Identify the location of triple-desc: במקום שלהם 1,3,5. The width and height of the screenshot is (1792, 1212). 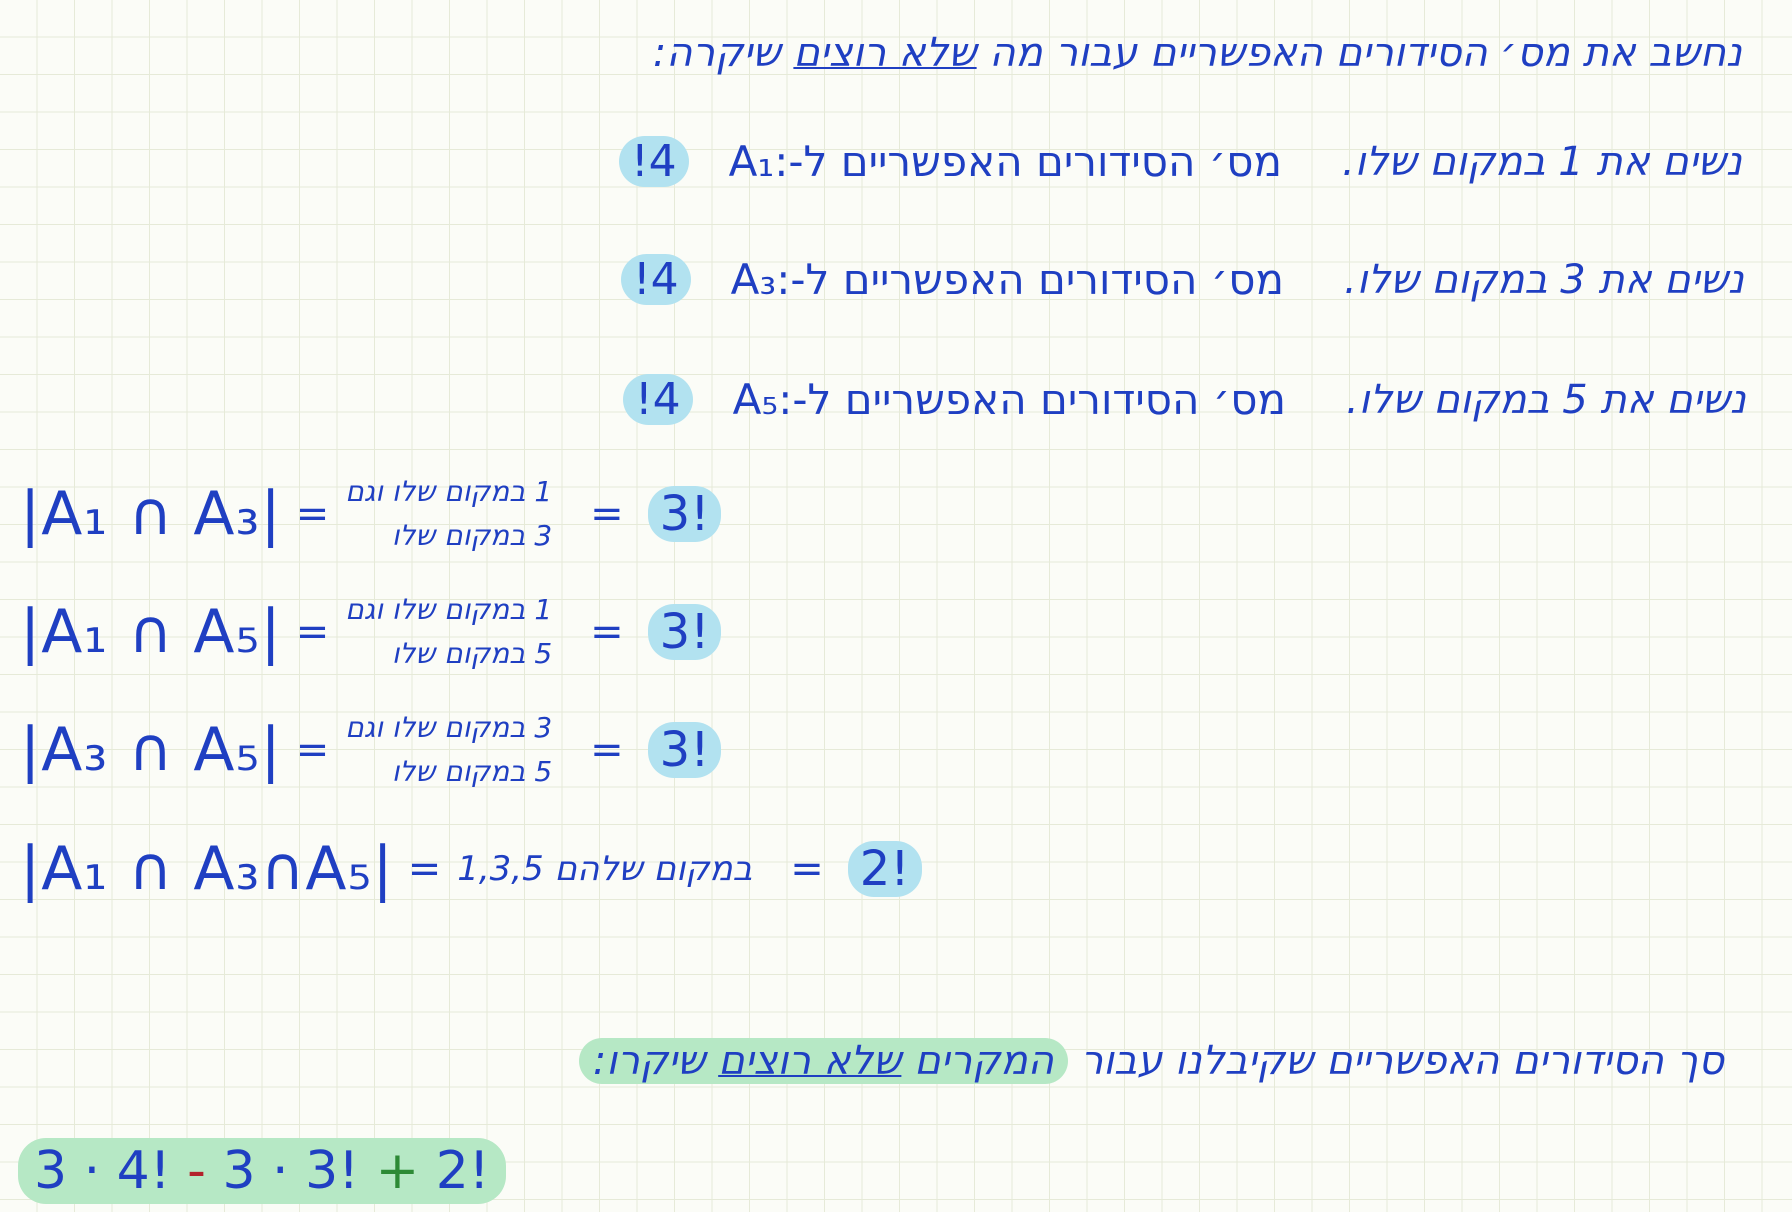
(605, 869).